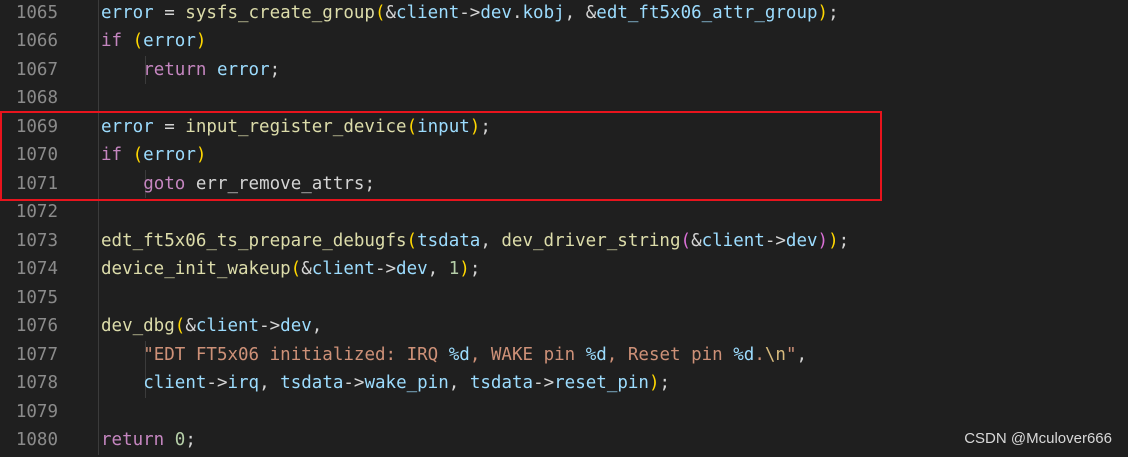 This screenshot has width=1128, height=457. I want to click on code-token: sysfs_create_group, so click(280, 12).